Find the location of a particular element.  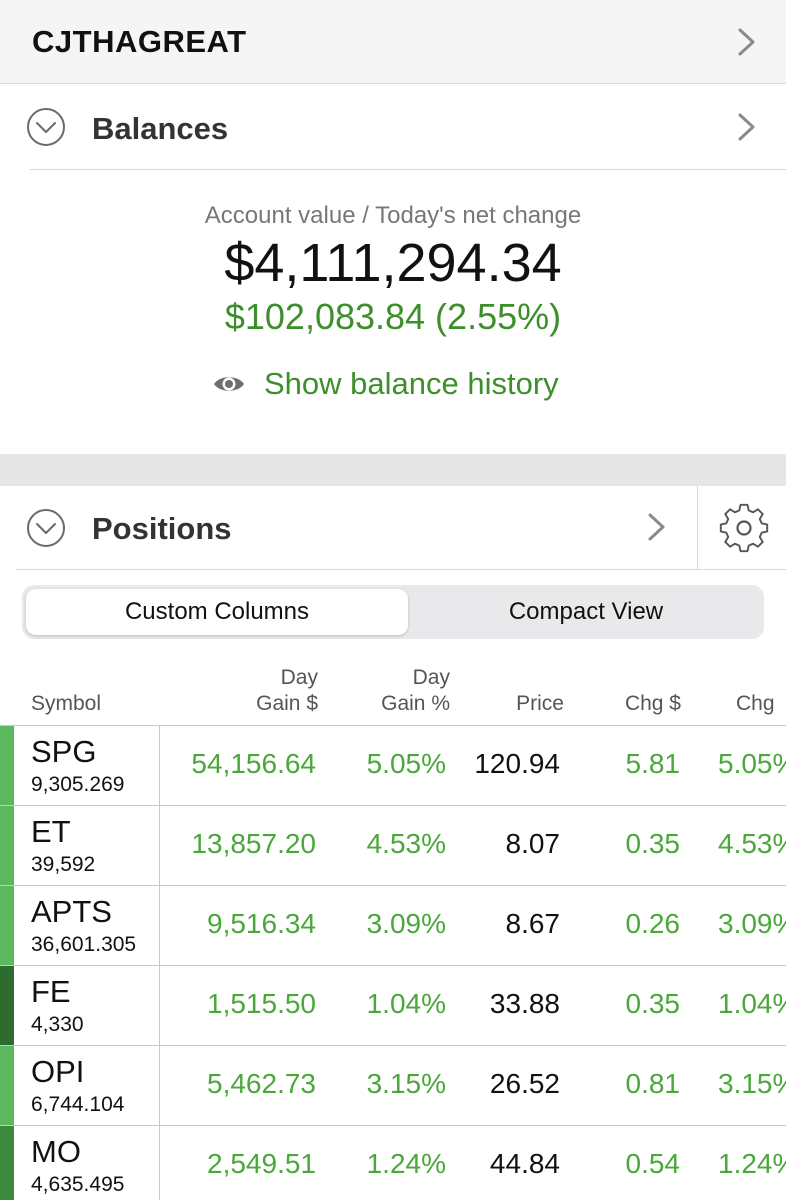

account-header: CJTHAGREAT is located at coordinates (393, 42).